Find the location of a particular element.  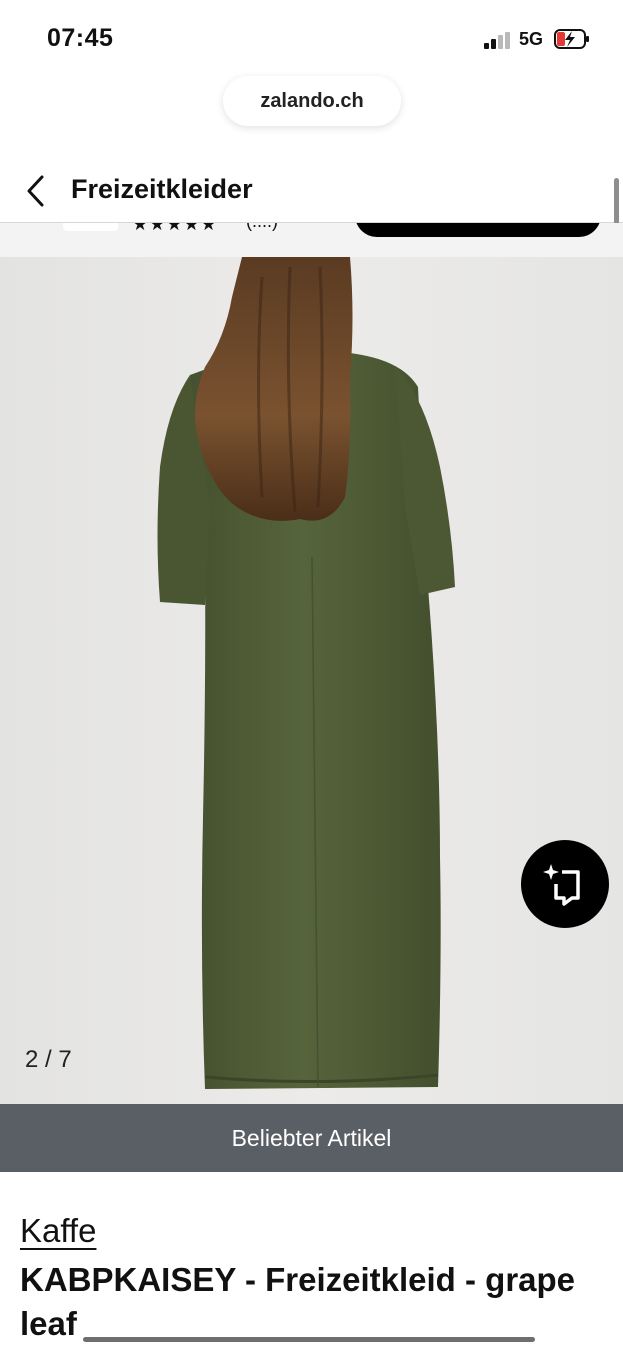

banner-label: Beliebter Artikel is located at coordinates (311, 1137).